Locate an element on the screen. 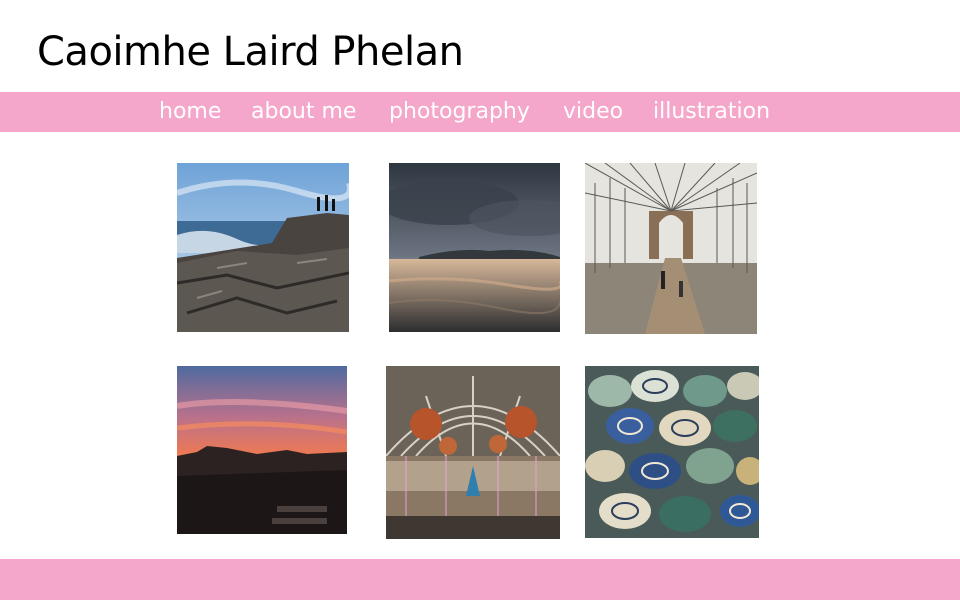 Image resolution: width=960 pixels, height=600 pixels. gallery-thumbnail-beach-sunset is located at coordinates (474, 247).